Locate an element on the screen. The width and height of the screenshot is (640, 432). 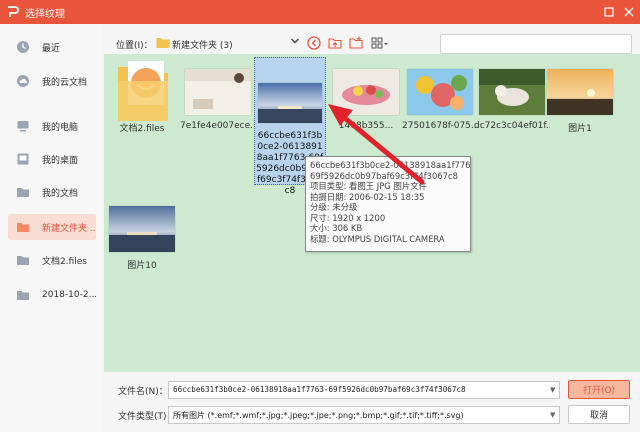
sidebar-item-recent: 最近 is located at coordinates (52, 47).